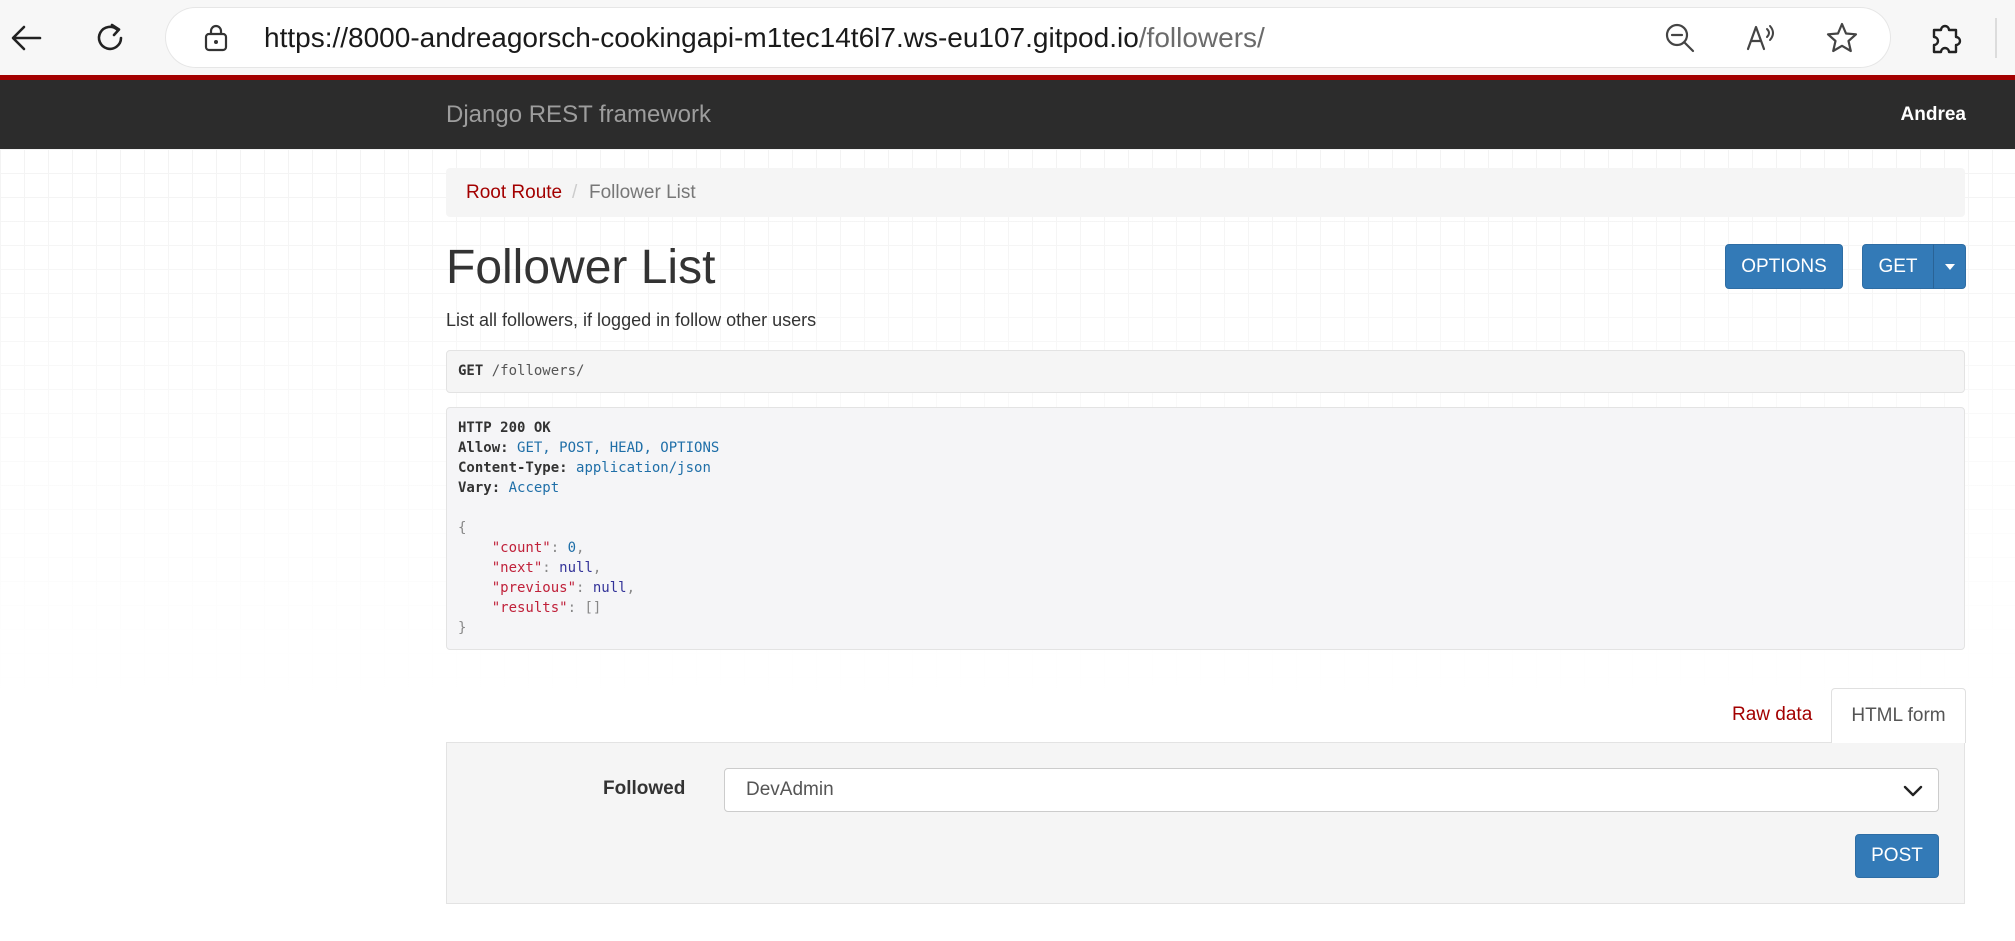 This screenshot has height=941, width=2015. Describe the element at coordinates (644, 788) in the screenshot. I see `followed-label: Followed` at that location.